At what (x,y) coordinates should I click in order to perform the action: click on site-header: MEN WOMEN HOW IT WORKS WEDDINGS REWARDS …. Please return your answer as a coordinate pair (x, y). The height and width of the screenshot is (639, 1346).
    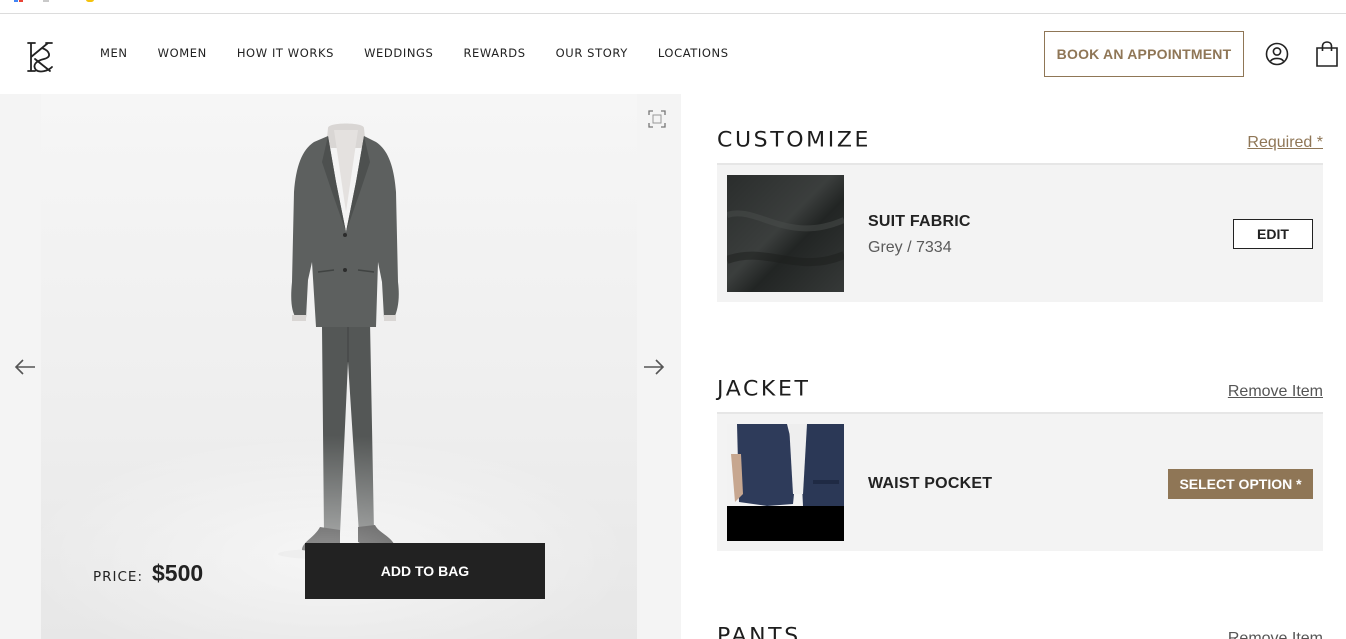
    Looking at the image, I should click on (673, 54).